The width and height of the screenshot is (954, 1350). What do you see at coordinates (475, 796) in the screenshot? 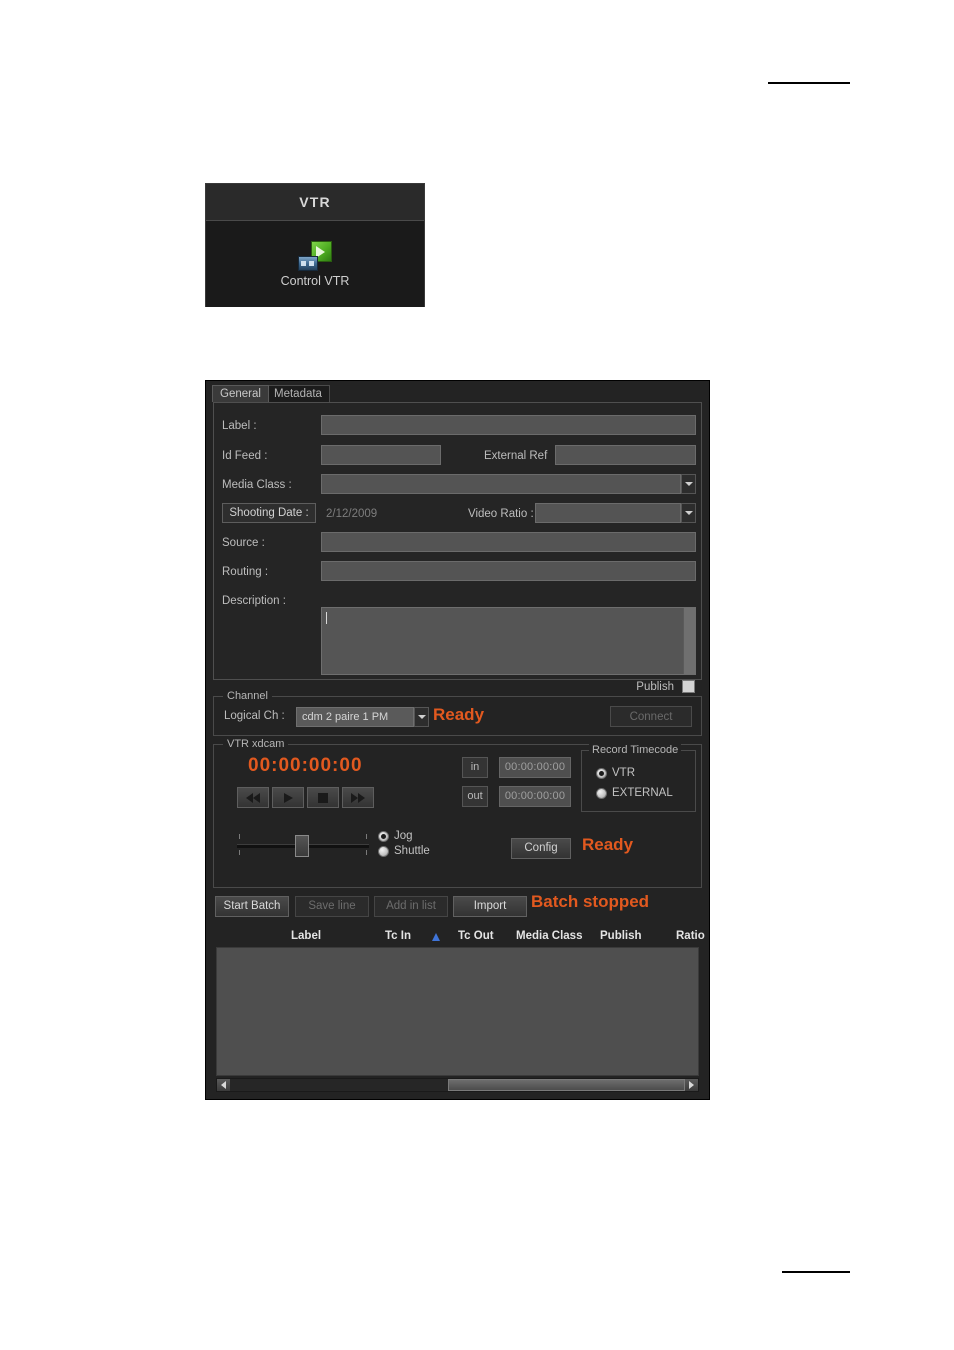
I see `mark-out-button: out` at bounding box center [475, 796].